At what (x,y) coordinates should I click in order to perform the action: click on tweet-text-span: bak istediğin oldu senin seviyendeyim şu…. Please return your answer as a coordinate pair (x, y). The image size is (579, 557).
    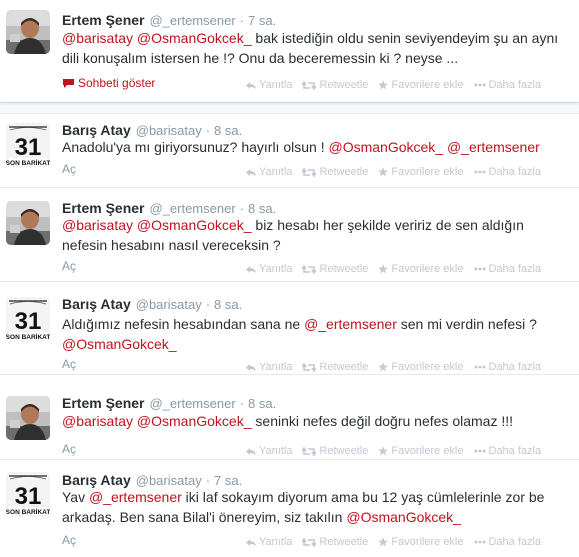
    Looking at the image, I should click on (405, 38).